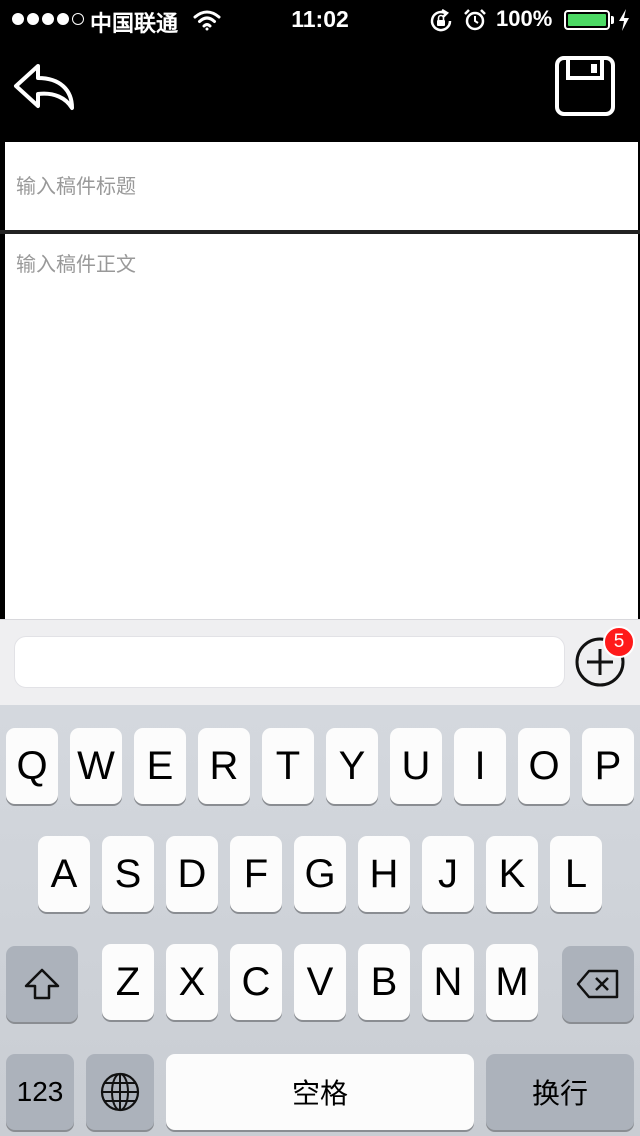 This screenshot has height=1136, width=640. Describe the element at coordinates (352, 766) in the screenshot. I see `key-y: Y` at that location.